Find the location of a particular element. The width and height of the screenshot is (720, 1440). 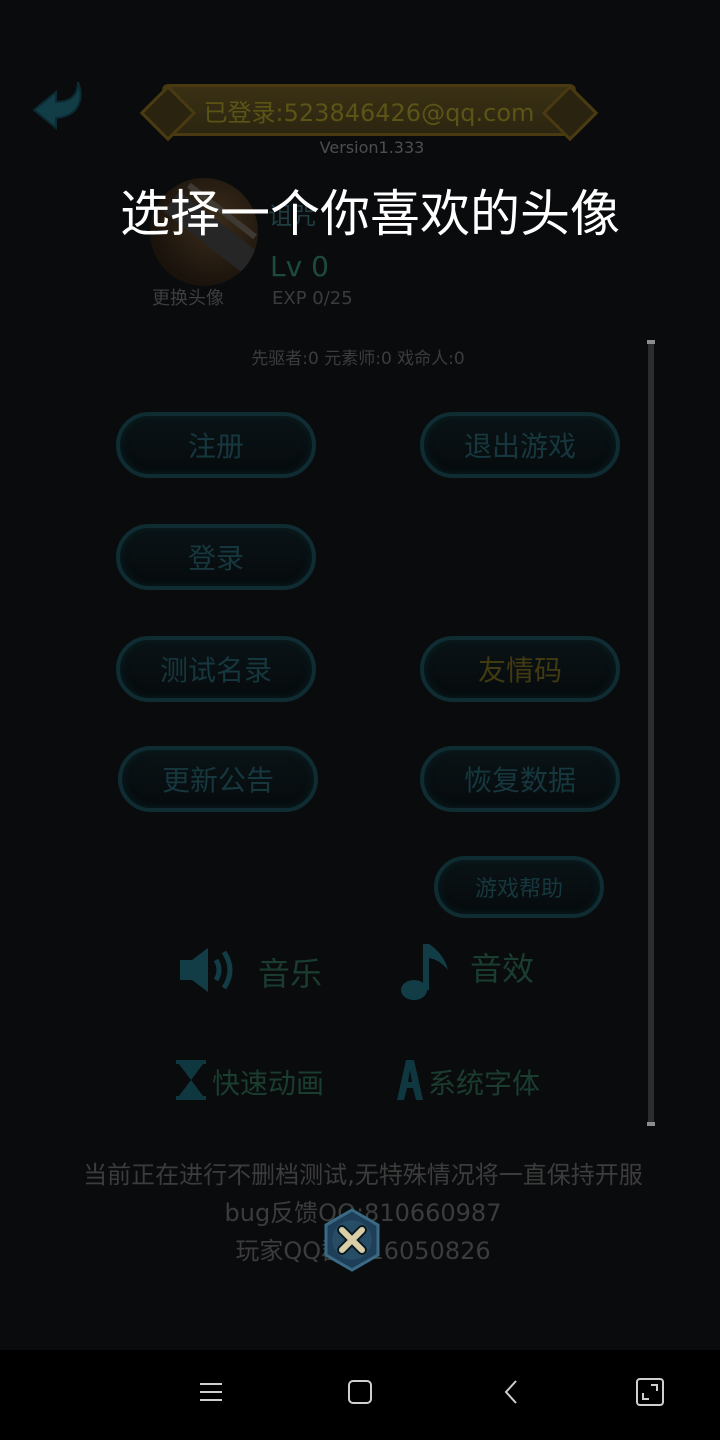

account-status-text: 已登录:523846426@qq.com is located at coordinates (369, 112).